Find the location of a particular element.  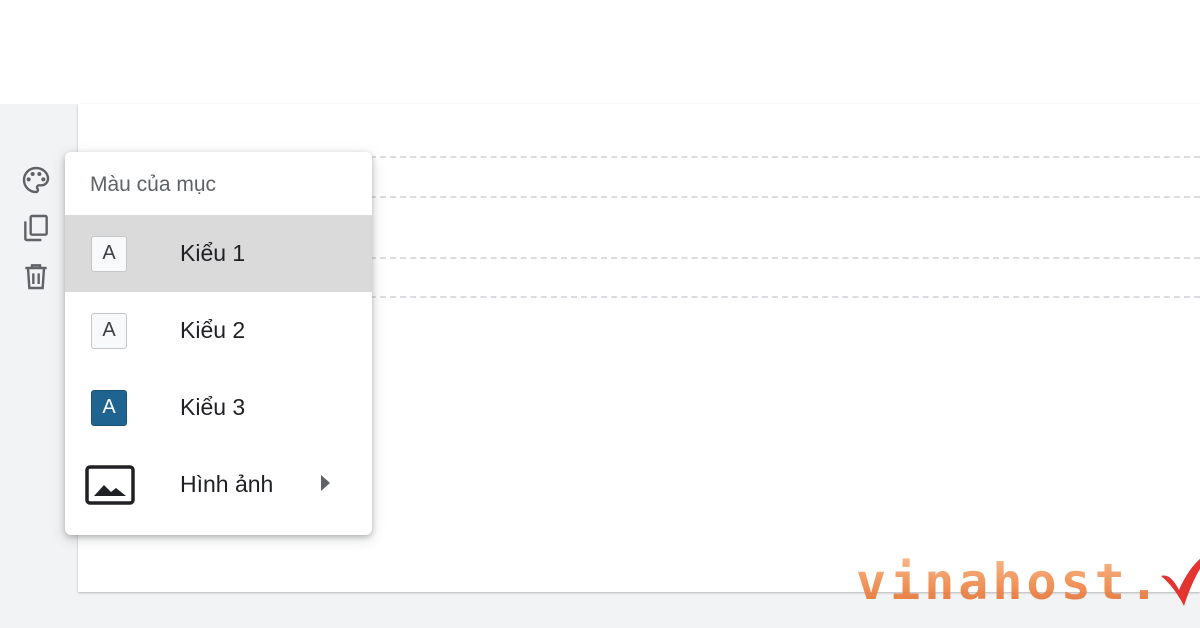

trash-icon is located at coordinates (36, 276).